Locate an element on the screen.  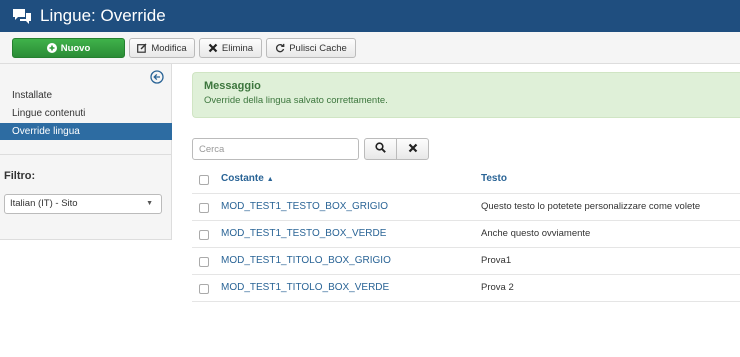
clear-search-button is located at coordinates (412, 149).